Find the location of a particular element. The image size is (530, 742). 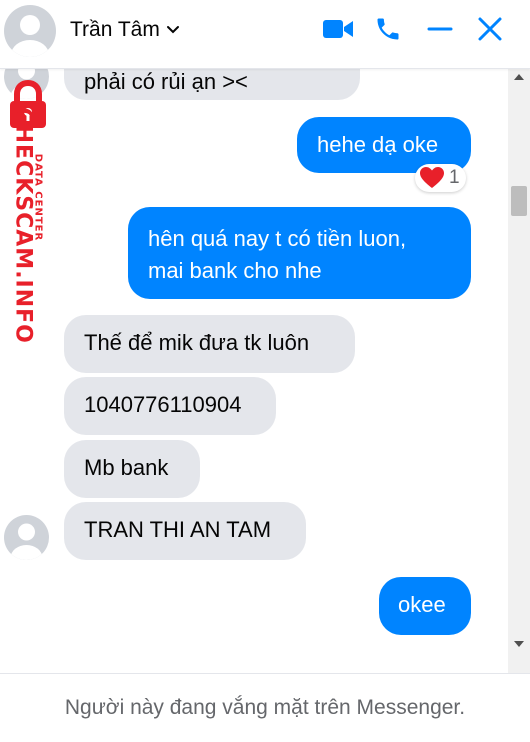

message-incoming: 1040776110904 is located at coordinates (170, 406).